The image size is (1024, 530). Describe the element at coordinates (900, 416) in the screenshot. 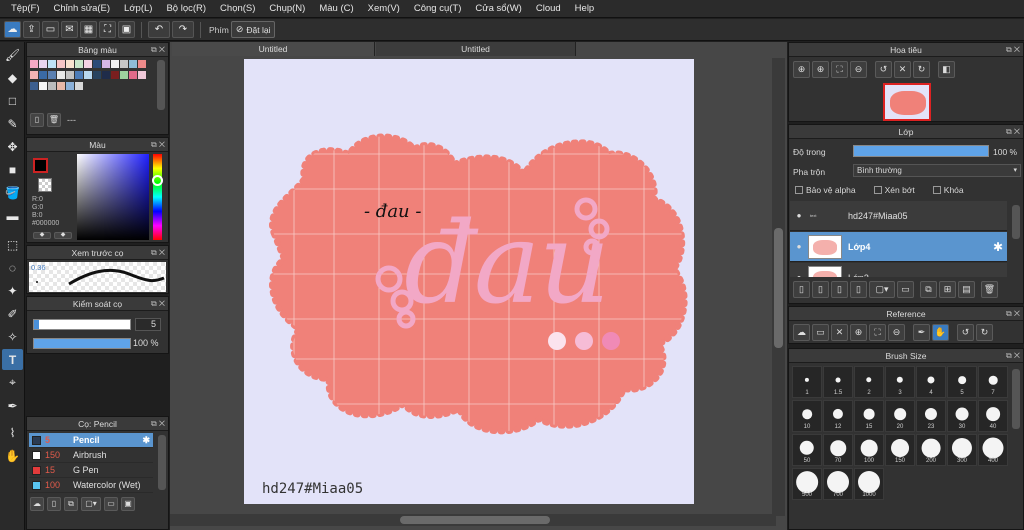

I see `brush-size-cell: 20` at that location.